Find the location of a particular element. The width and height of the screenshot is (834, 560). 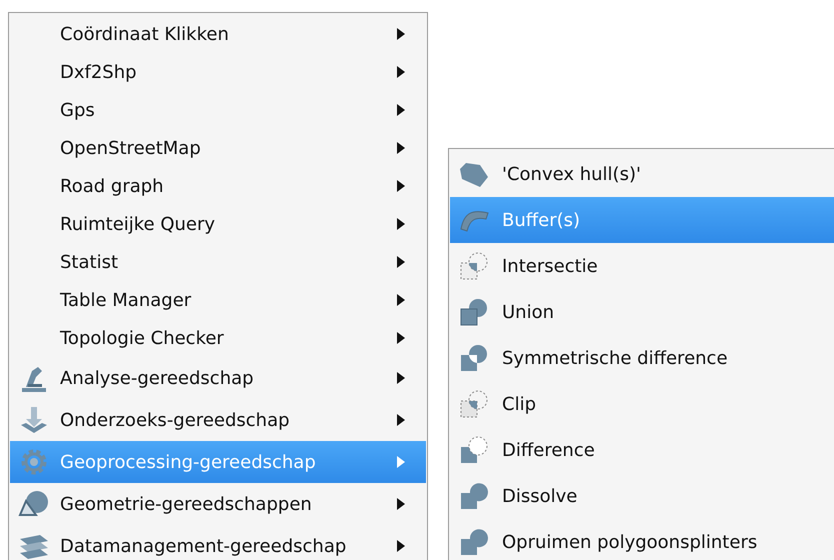

menu-item: Difference is located at coordinates (642, 450).